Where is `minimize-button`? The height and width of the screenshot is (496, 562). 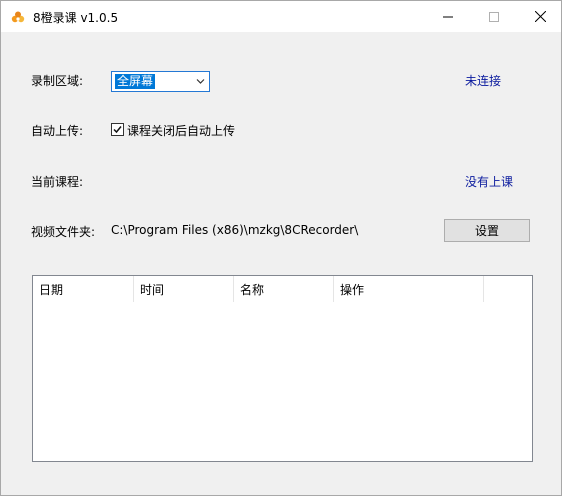 minimize-button is located at coordinates (448, 16).